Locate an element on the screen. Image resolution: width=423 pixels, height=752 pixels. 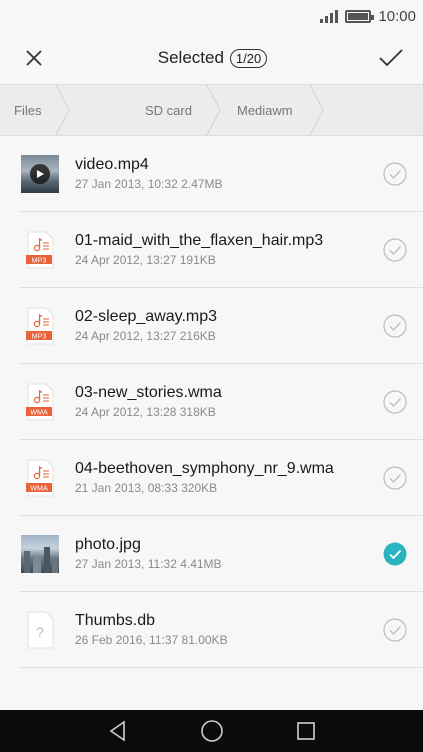
close-icon is located at coordinates (34, 58).